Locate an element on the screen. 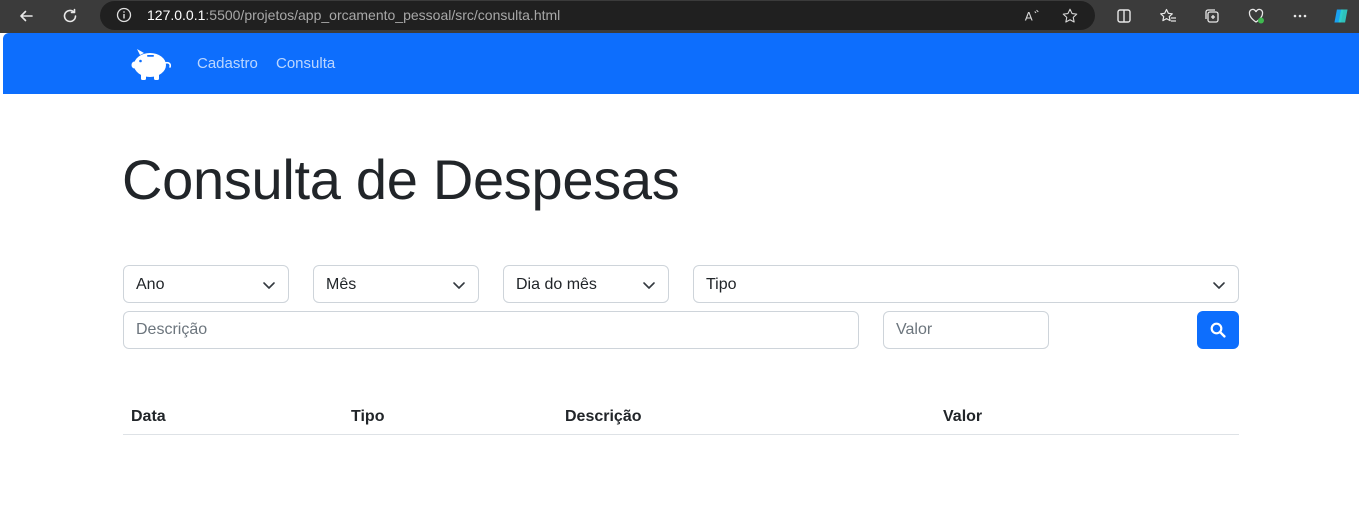 The width and height of the screenshot is (1359, 516). search-icon is located at coordinates (1218, 330).